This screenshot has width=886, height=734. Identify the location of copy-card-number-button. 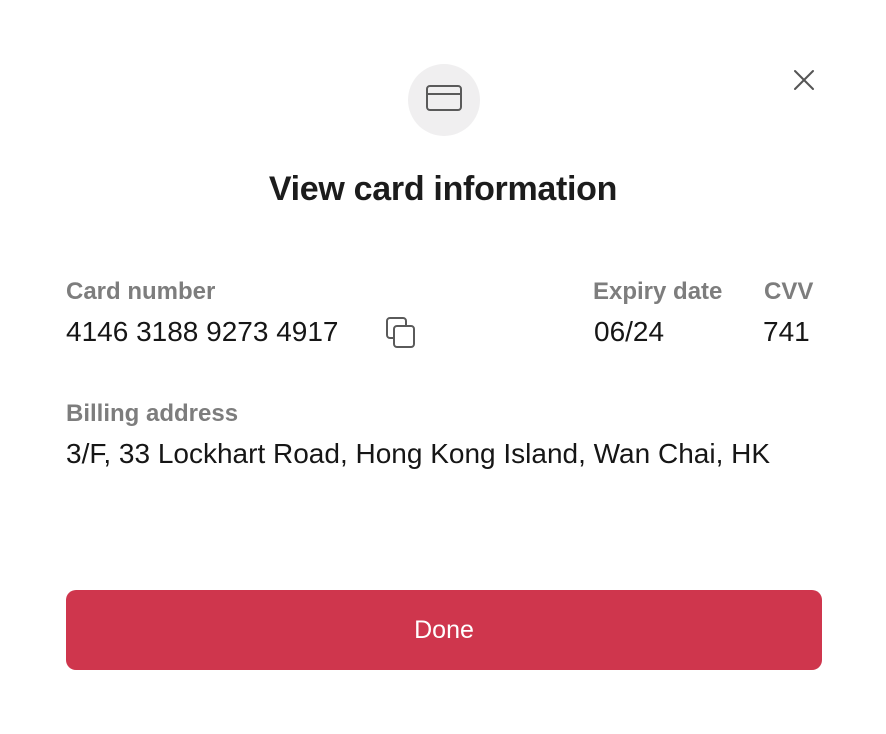
(400, 334).